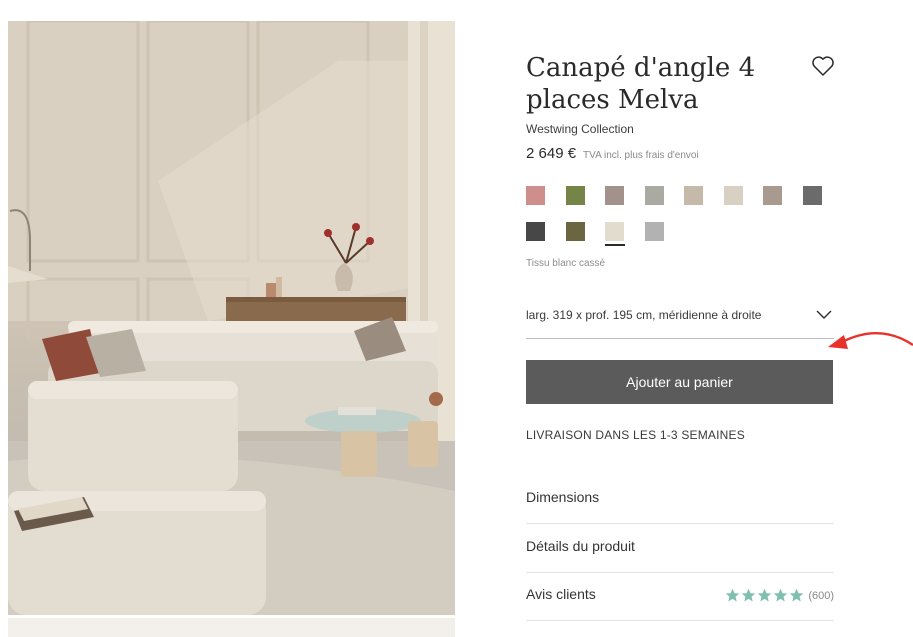 Image resolution: width=913 pixels, height=637 pixels. Describe the element at coordinates (615, 245) in the screenshot. I see `selected-swatch-indicator` at that location.